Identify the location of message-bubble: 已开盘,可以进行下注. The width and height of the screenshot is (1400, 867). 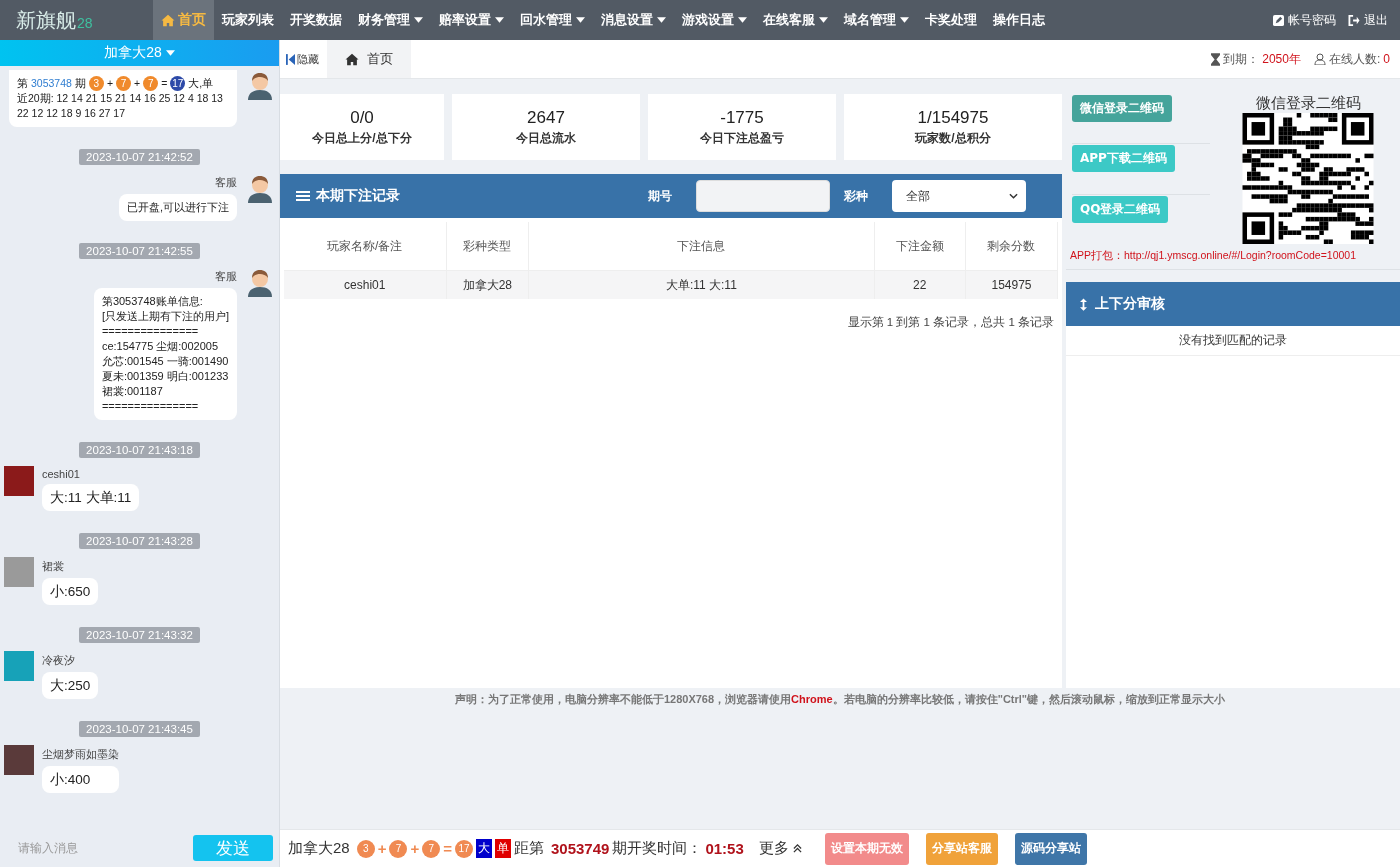
(177, 207).